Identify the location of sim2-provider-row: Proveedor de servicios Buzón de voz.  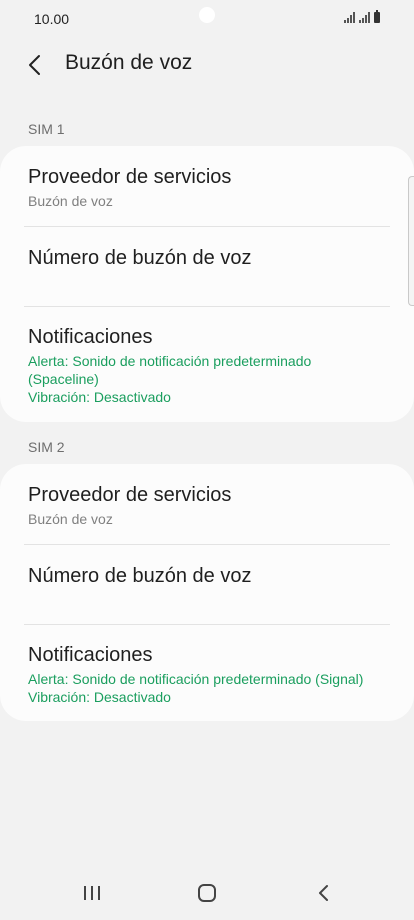
(207, 504).